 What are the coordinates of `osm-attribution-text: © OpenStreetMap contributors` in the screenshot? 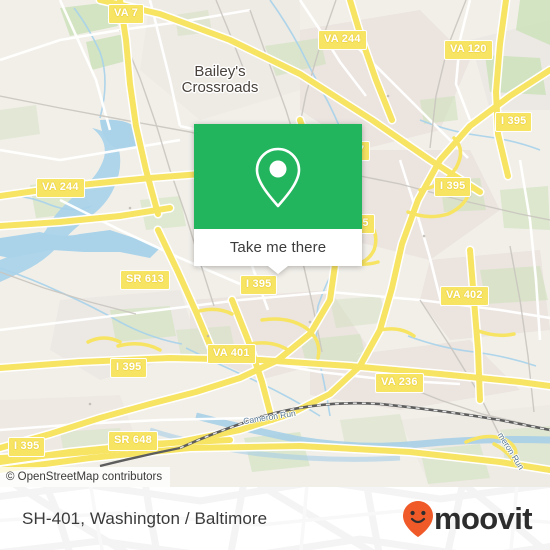 It's located at (84, 477).